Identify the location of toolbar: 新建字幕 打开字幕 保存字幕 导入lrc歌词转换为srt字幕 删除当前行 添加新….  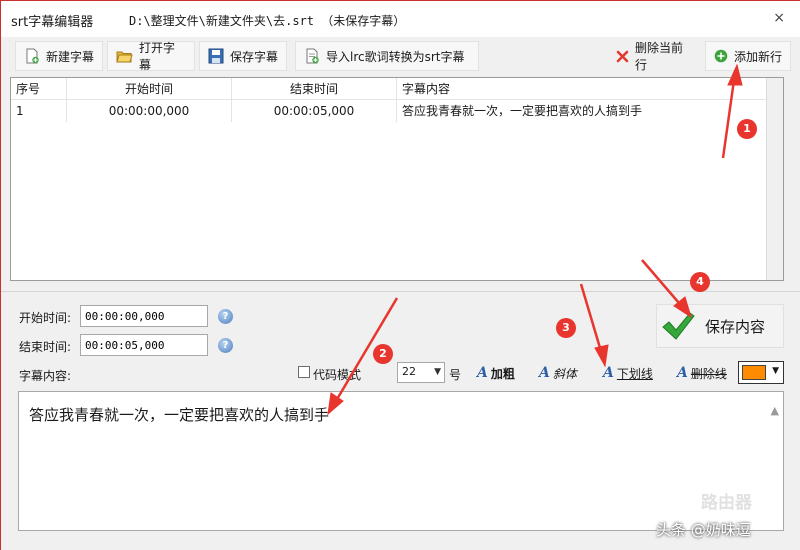
(400, 56).